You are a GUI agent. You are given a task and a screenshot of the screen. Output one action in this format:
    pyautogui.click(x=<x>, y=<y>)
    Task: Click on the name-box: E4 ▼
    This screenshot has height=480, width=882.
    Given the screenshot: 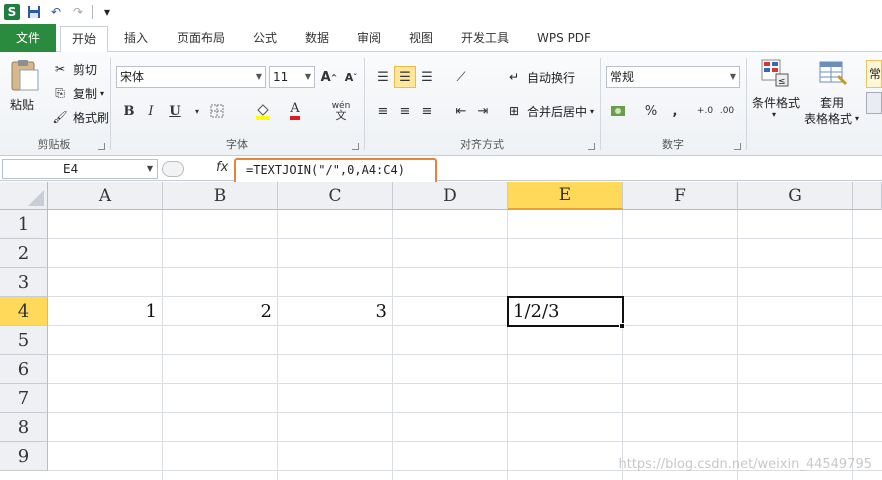 What is the action you would take?
    pyautogui.click(x=80, y=169)
    